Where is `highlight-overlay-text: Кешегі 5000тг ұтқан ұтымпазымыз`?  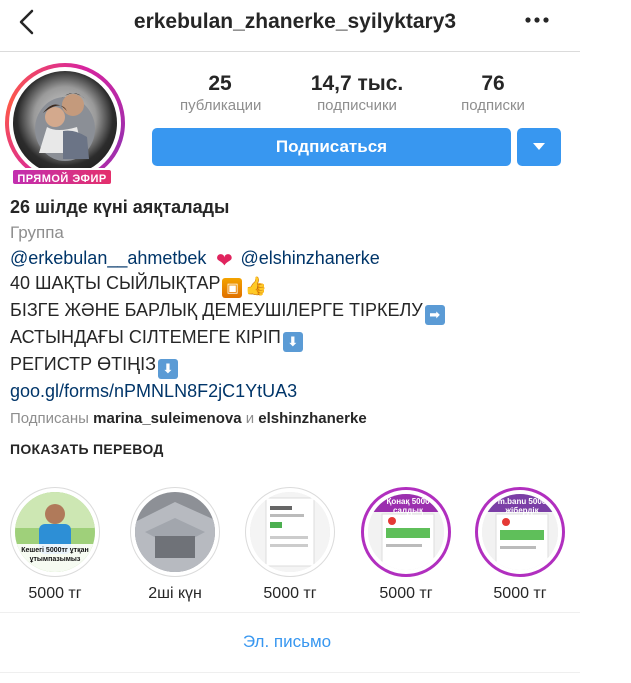 highlight-overlay-text: Кешегі 5000тг ұтқан ұтымпазымыз is located at coordinates (55, 555).